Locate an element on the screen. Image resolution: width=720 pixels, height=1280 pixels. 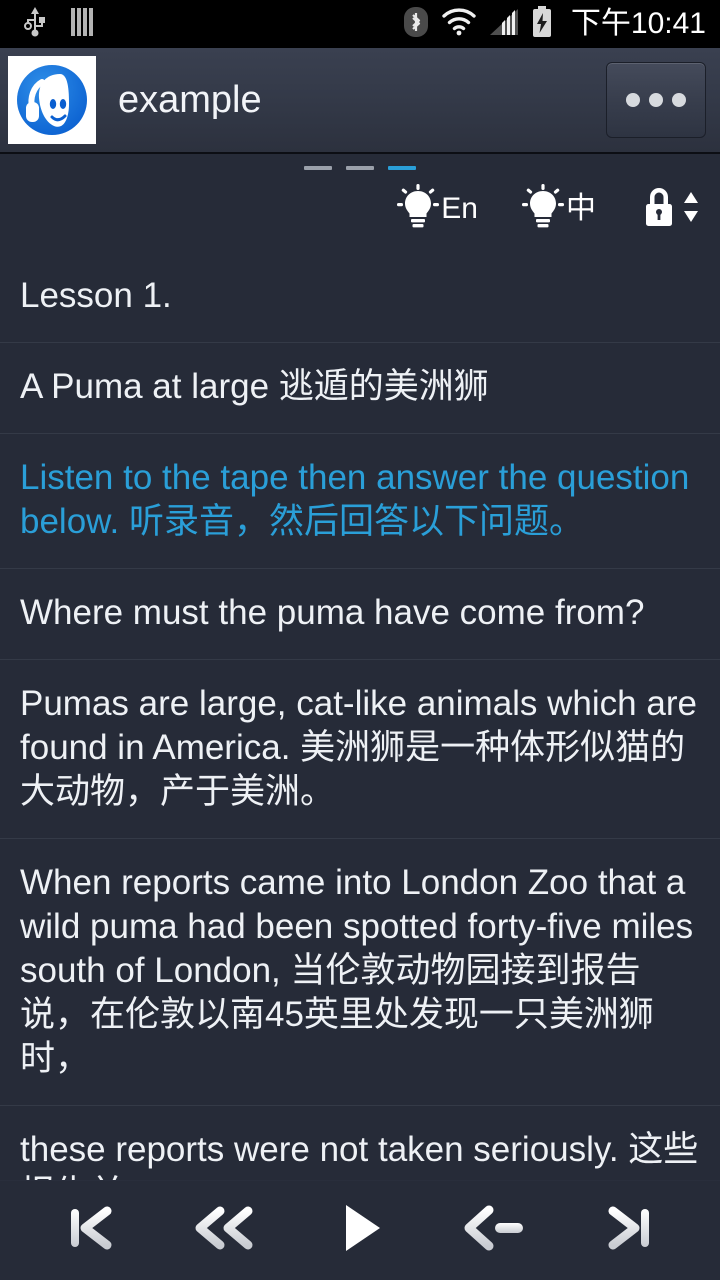
hint-chinese-label: 中 is located at coordinates (581, 208).